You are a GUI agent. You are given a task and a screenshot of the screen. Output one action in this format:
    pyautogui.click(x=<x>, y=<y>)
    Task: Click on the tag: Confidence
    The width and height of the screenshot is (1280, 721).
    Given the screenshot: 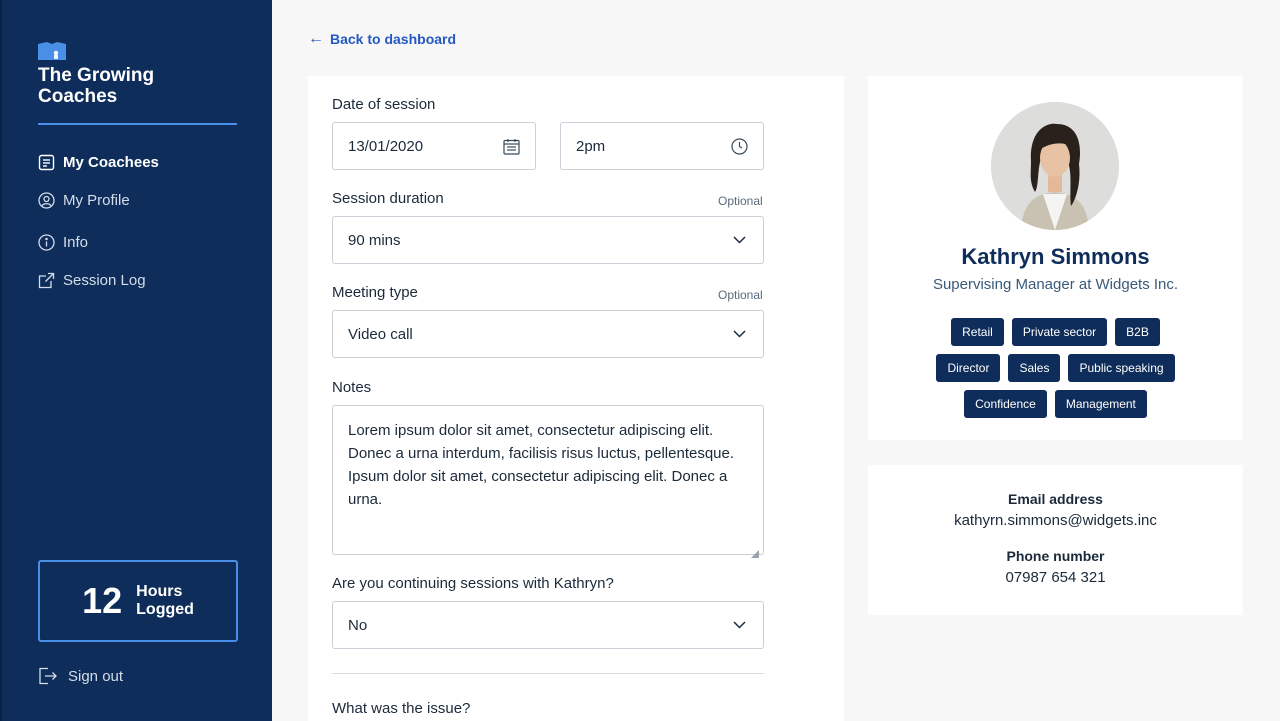 What is the action you would take?
    pyautogui.click(x=1005, y=404)
    